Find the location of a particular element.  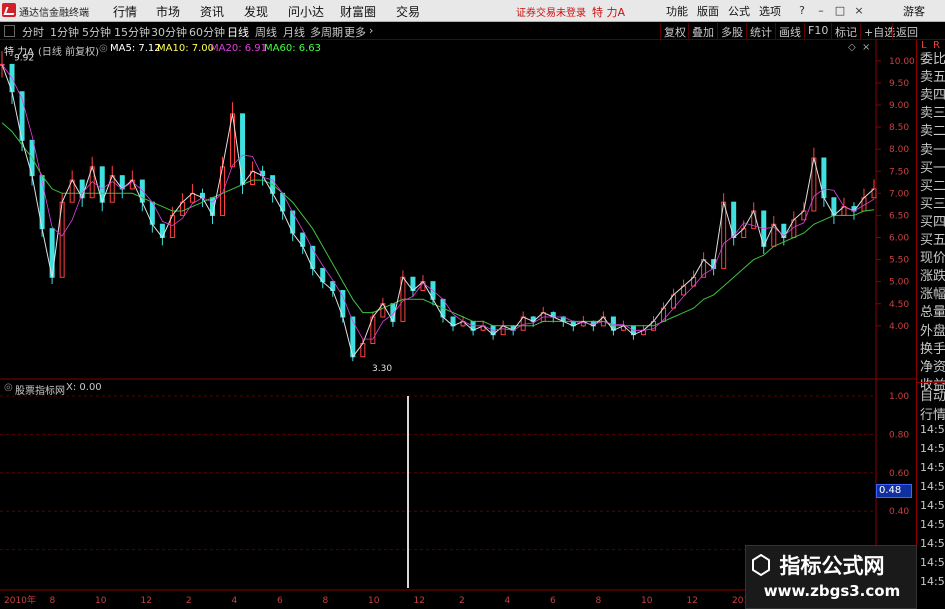

quote-field-label: 换手 is located at coordinates (932, 349).